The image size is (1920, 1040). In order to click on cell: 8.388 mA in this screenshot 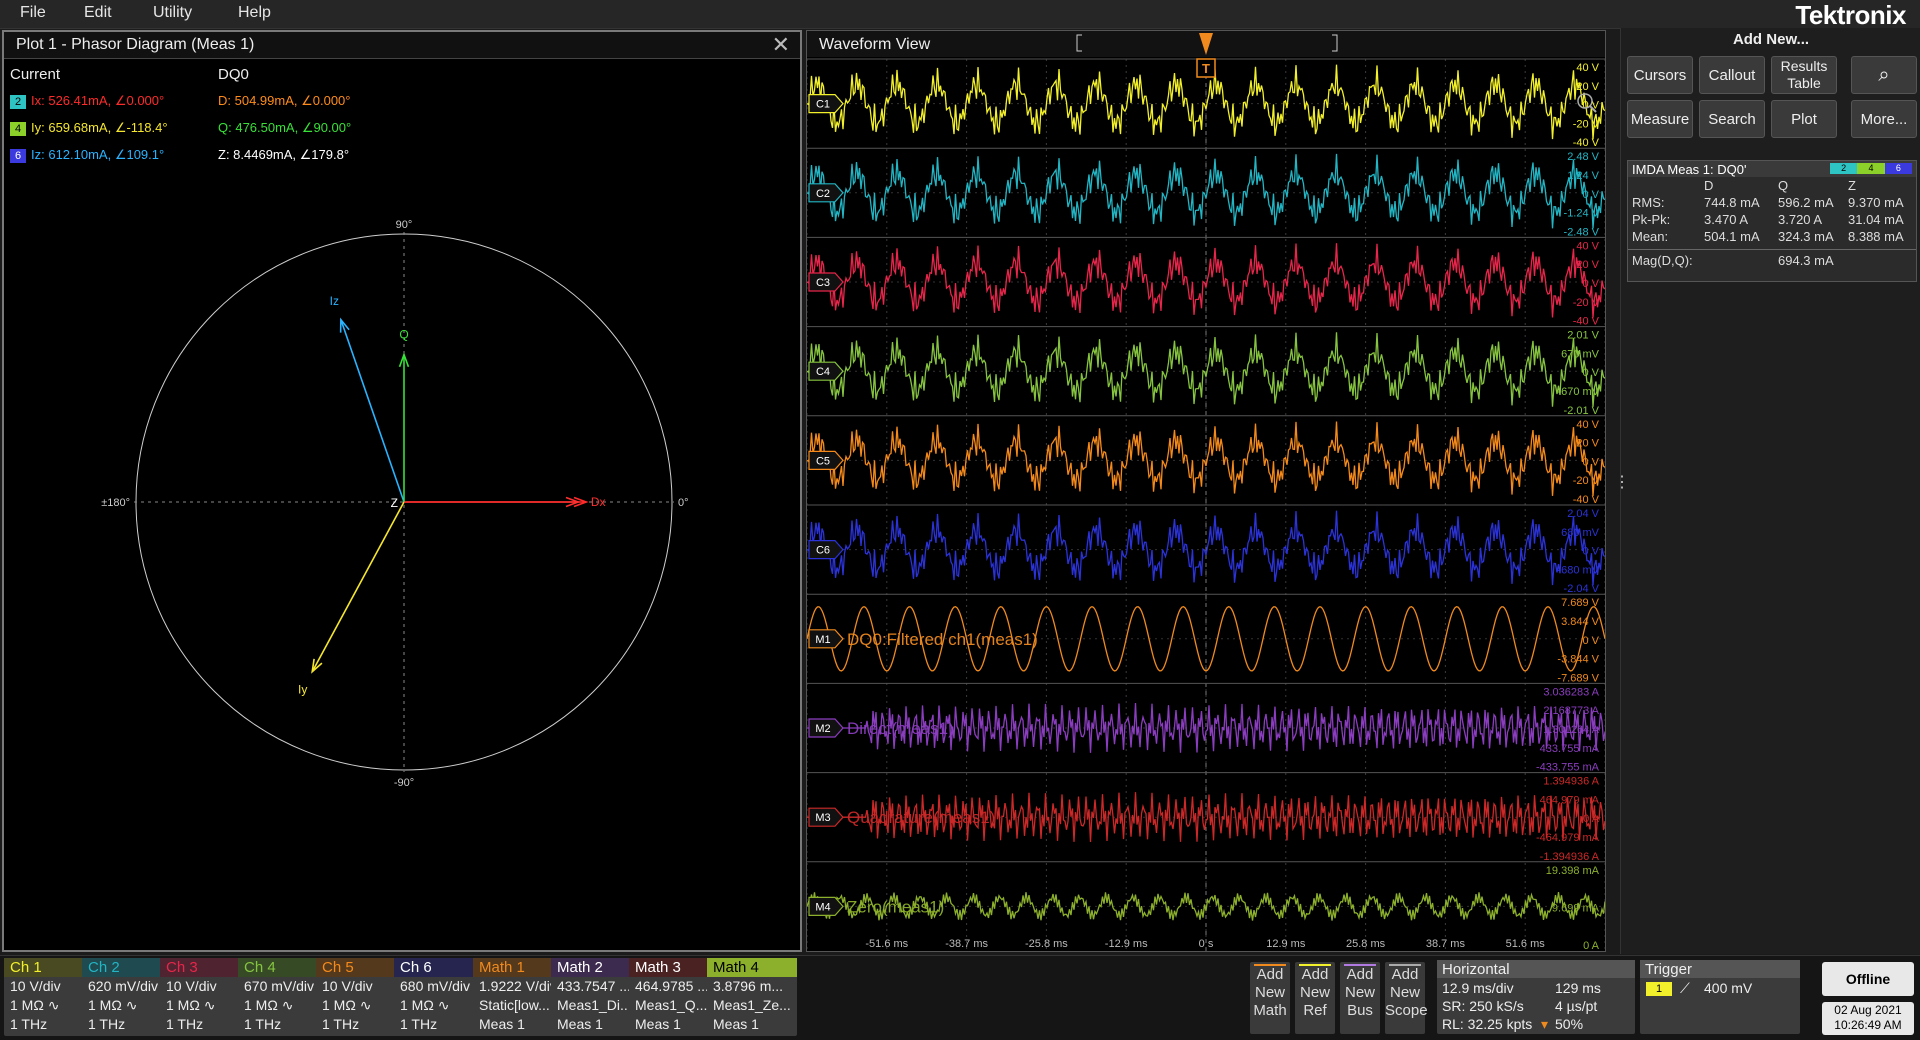, I will do `click(1876, 236)`.